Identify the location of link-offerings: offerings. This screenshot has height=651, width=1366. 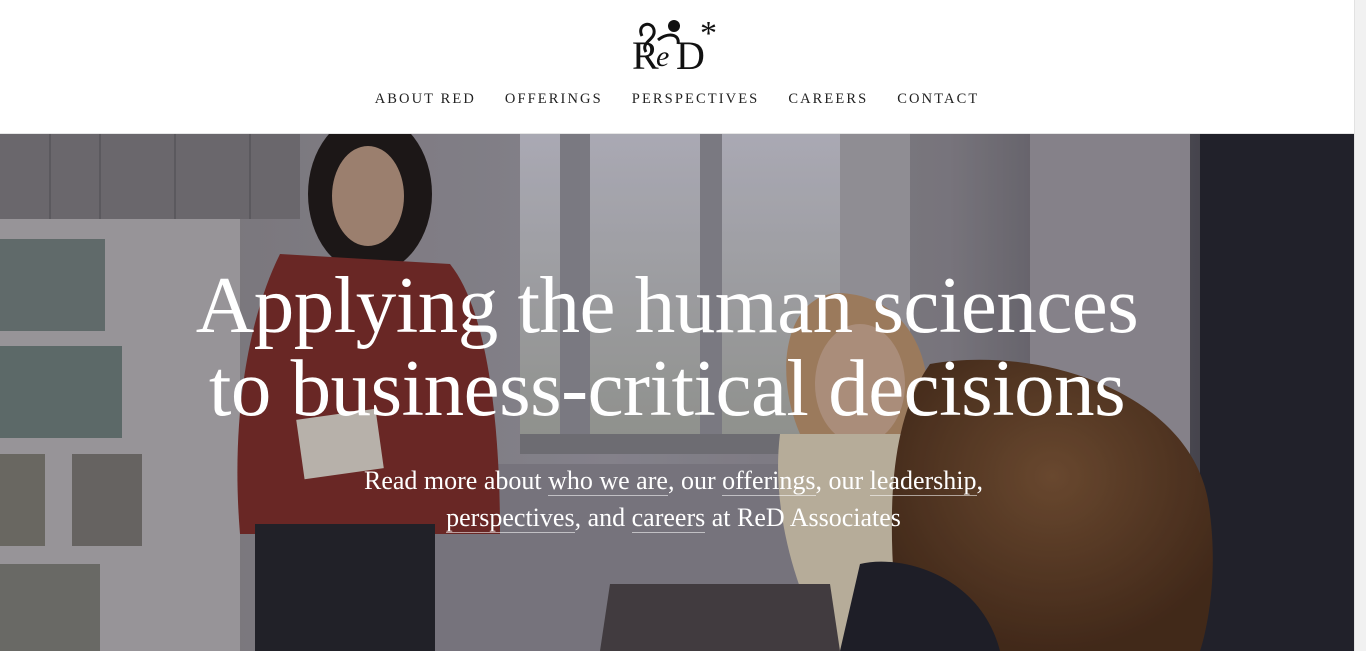
(769, 481).